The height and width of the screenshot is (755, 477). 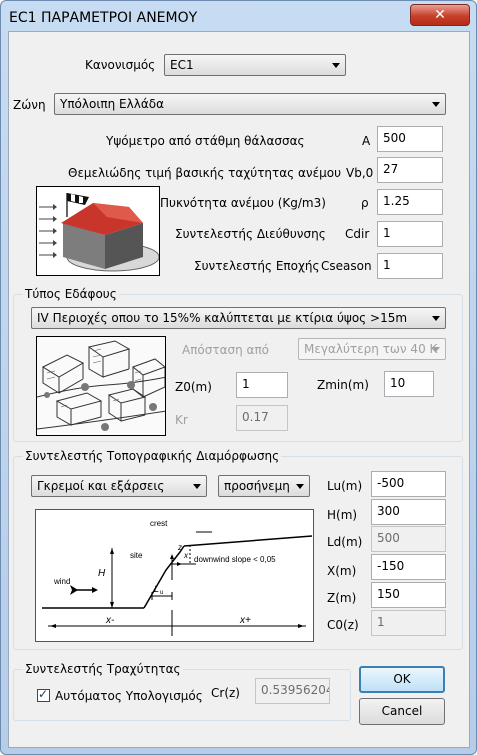 What do you see at coordinates (152, 456) in the screenshot?
I see `topography-group-title: Συντελεστής Τοπογραφικής Διαμόρφωσης` at bounding box center [152, 456].